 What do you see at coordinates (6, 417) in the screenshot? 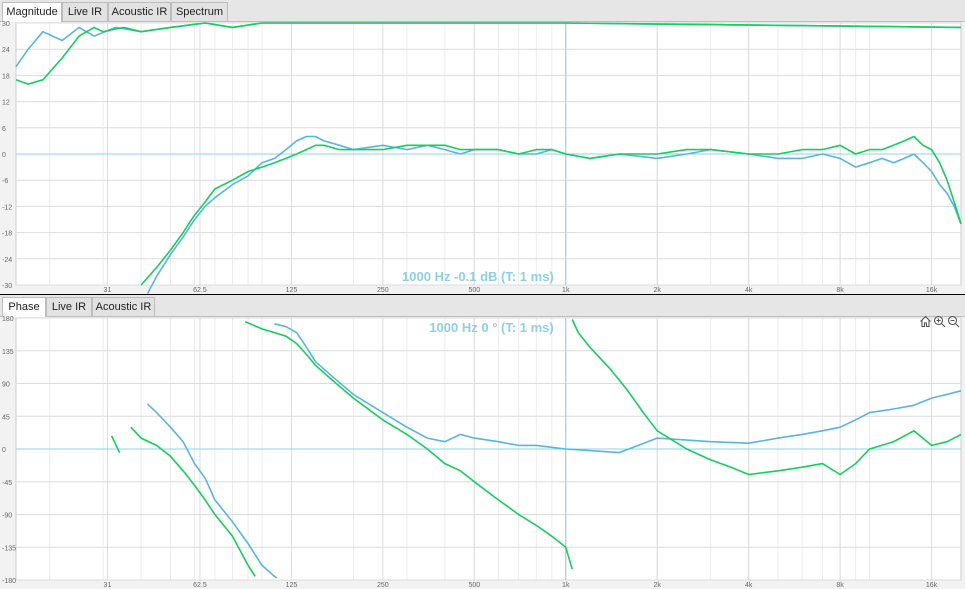
I see `y-tick-label: 45` at bounding box center [6, 417].